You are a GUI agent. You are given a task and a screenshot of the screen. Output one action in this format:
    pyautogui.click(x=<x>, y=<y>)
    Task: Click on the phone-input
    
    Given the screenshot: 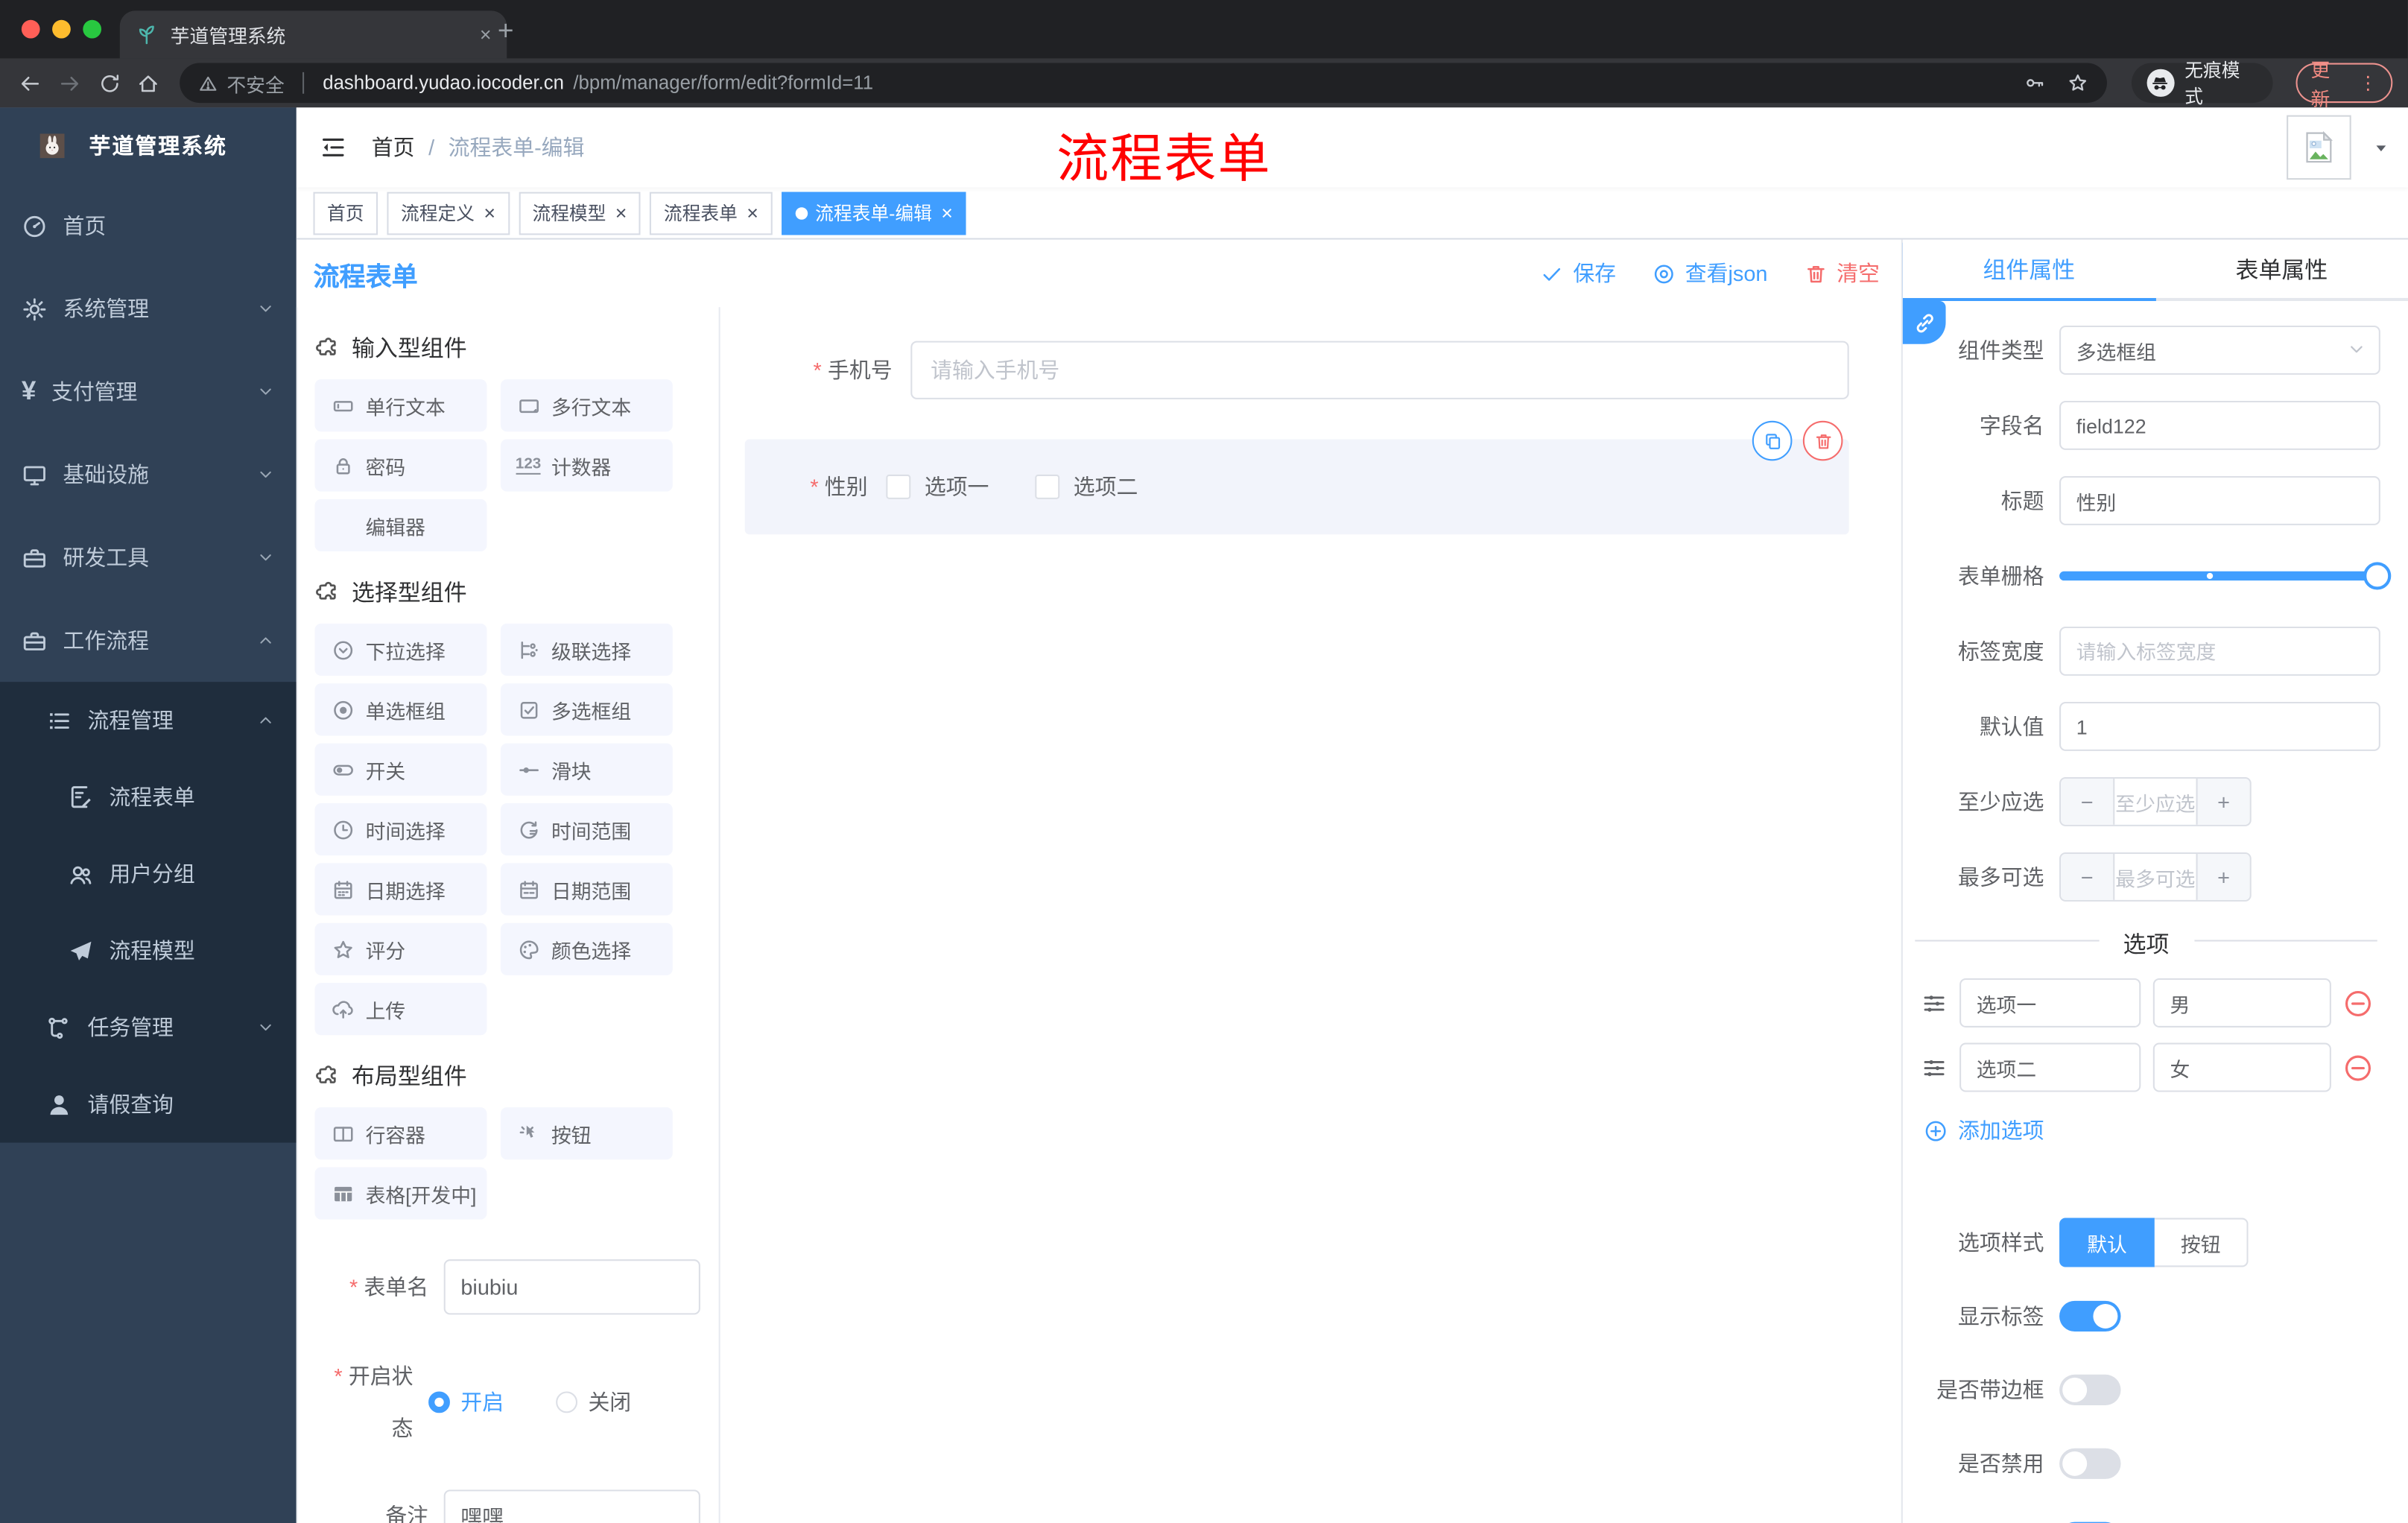 What is the action you would take?
    pyautogui.click(x=1379, y=370)
    